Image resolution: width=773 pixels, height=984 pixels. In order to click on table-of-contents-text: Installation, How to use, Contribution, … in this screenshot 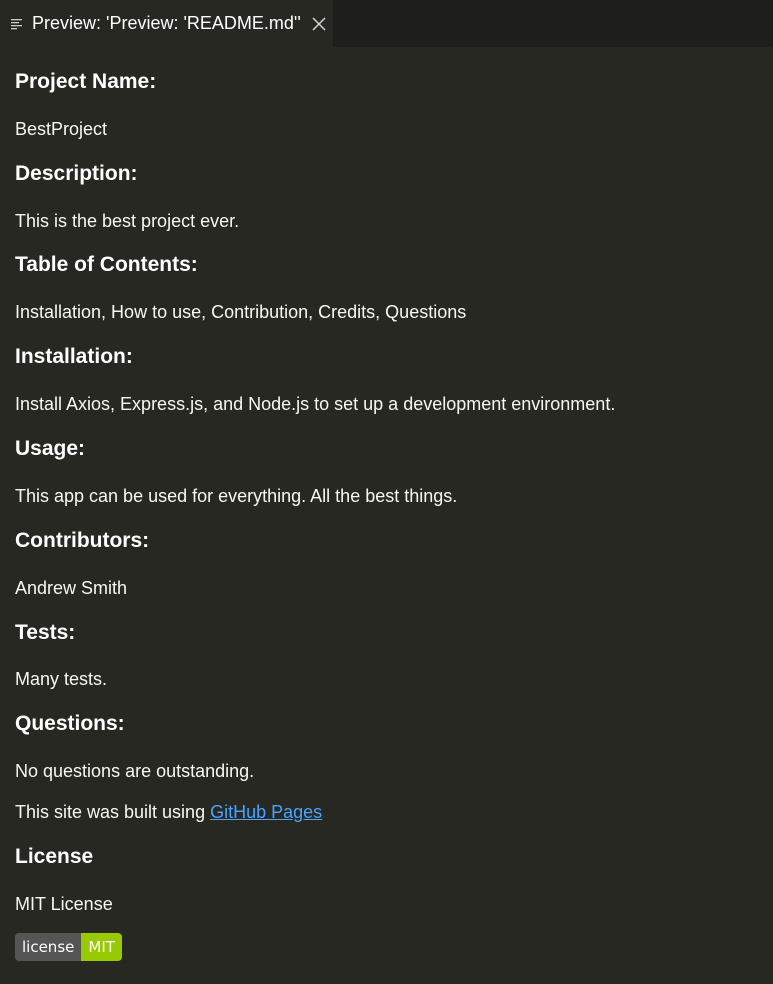, I will do `click(241, 312)`.